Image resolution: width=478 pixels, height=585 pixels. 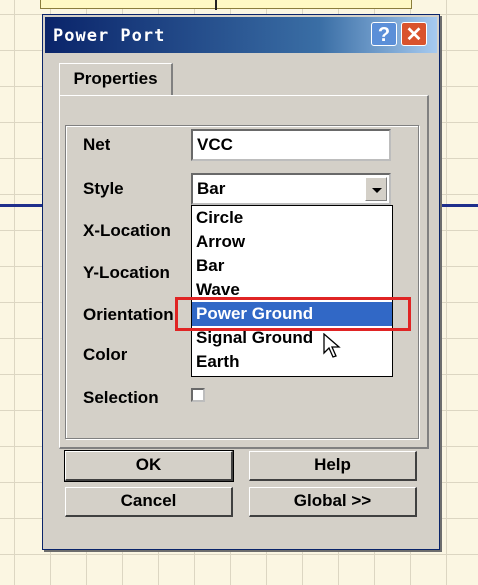 What do you see at coordinates (103, 188) in the screenshot?
I see `style-label: Style` at bounding box center [103, 188].